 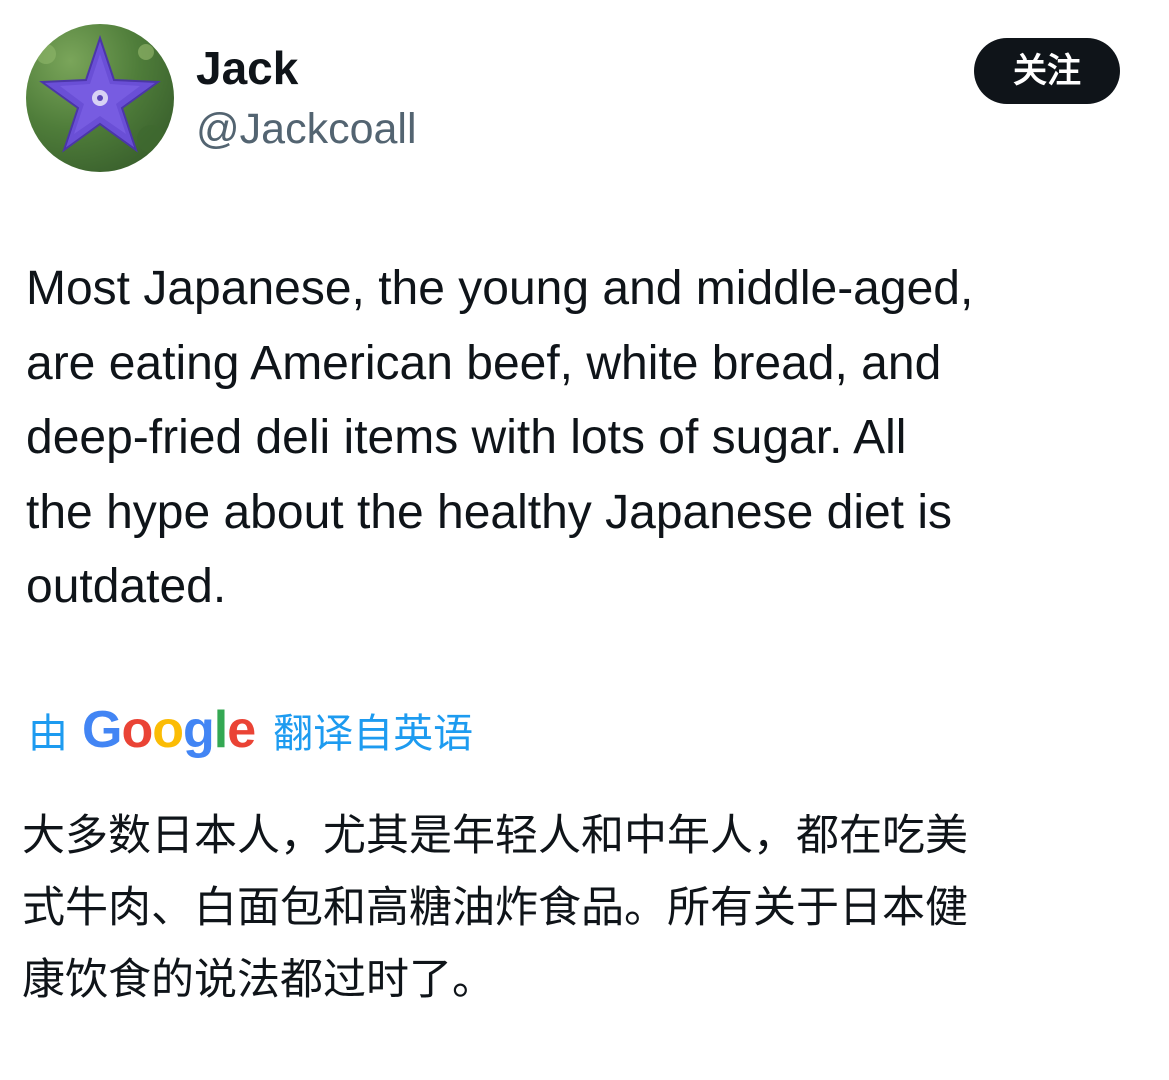 I want to click on tweet-header: Jack @Jackcoall 关注, so click(x=576, y=100).